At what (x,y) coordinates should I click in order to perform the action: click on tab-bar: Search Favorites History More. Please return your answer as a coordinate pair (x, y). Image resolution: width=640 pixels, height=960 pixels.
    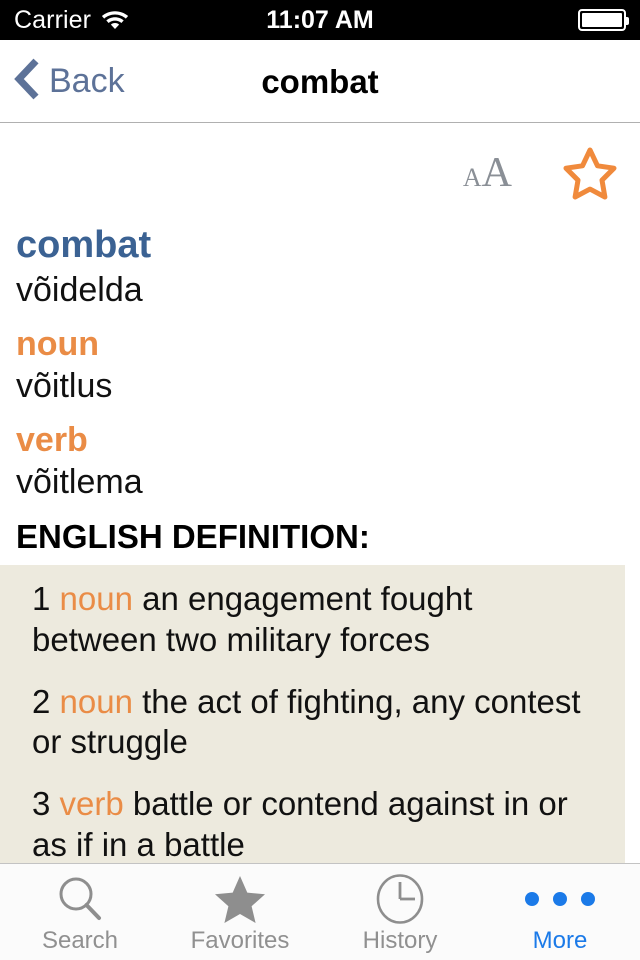
    Looking at the image, I should click on (320, 911).